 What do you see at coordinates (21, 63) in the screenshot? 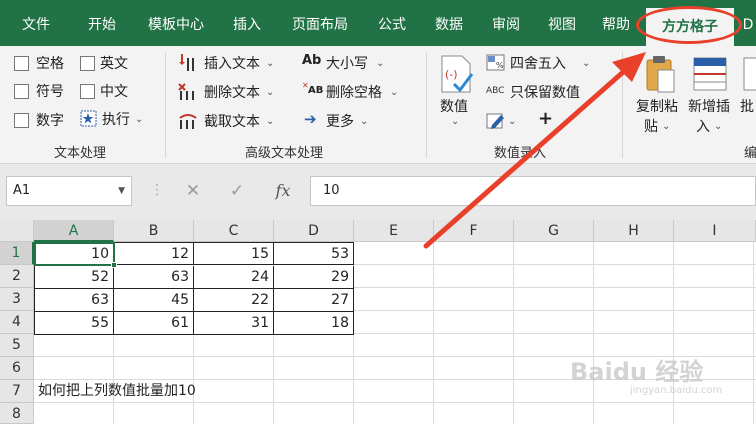
I see `checkbox-space` at bounding box center [21, 63].